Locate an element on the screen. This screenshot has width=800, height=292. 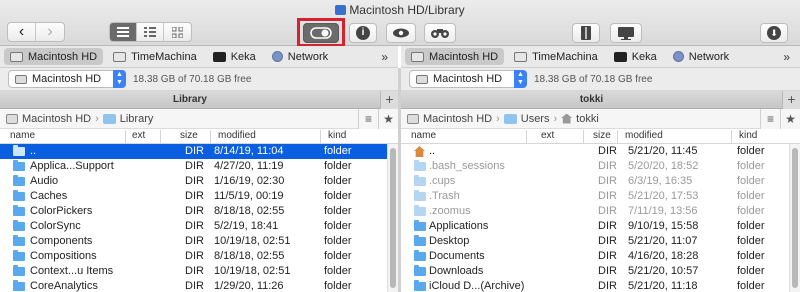
network-icon is located at coordinates (277, 56).